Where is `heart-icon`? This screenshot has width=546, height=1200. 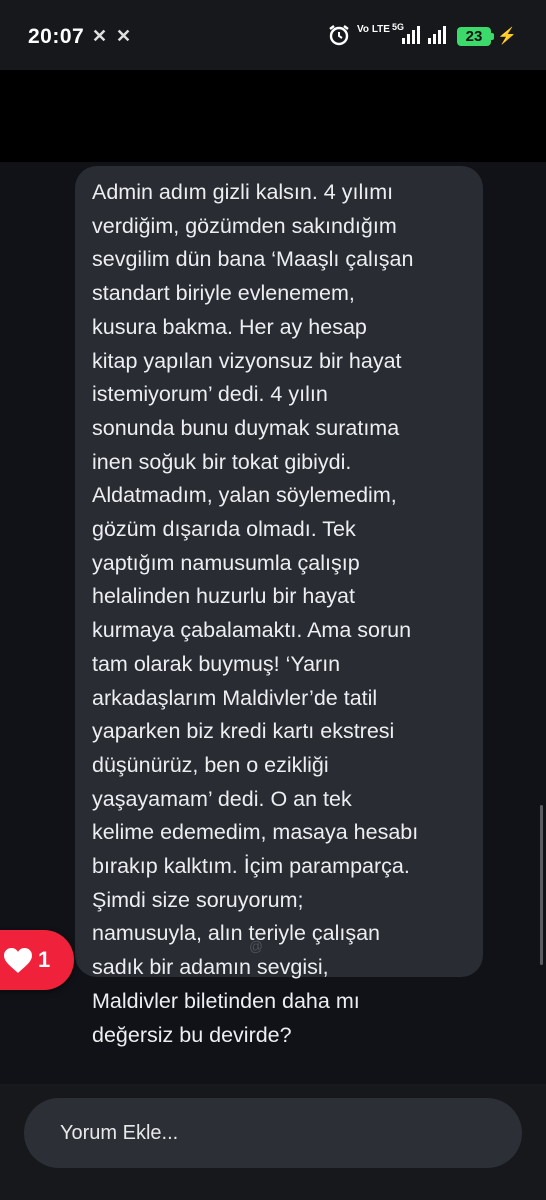 heart-icon is located at coordinates (18, 960).